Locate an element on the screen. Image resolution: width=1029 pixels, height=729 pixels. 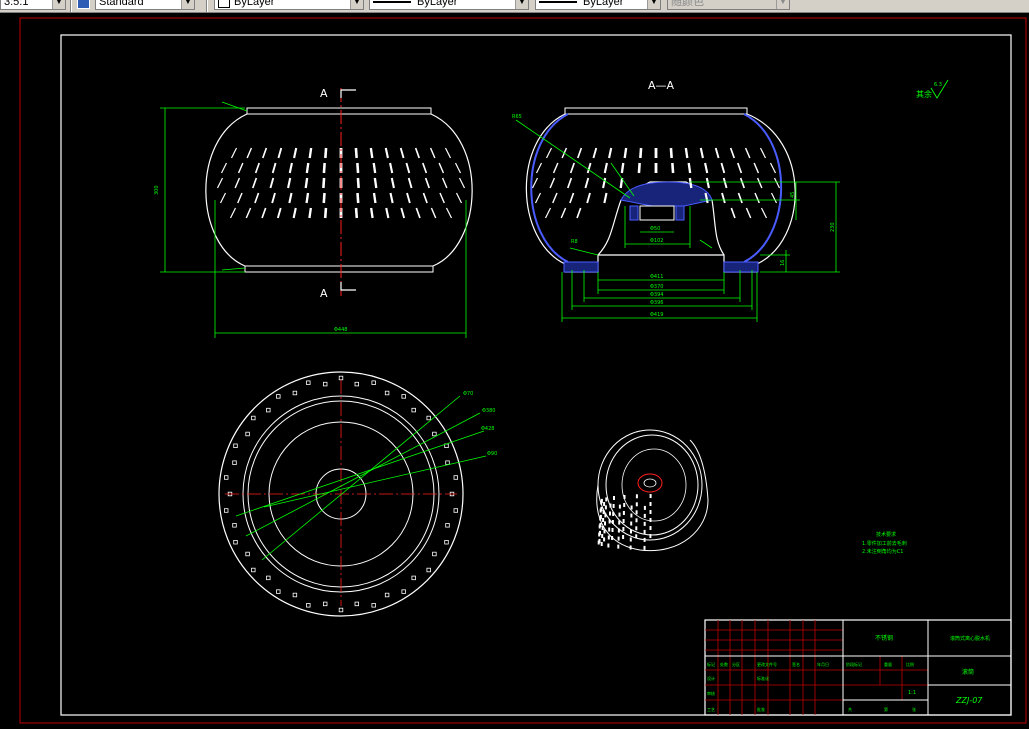
dim-d419: Φ419 is located at coordinates (656, 315).